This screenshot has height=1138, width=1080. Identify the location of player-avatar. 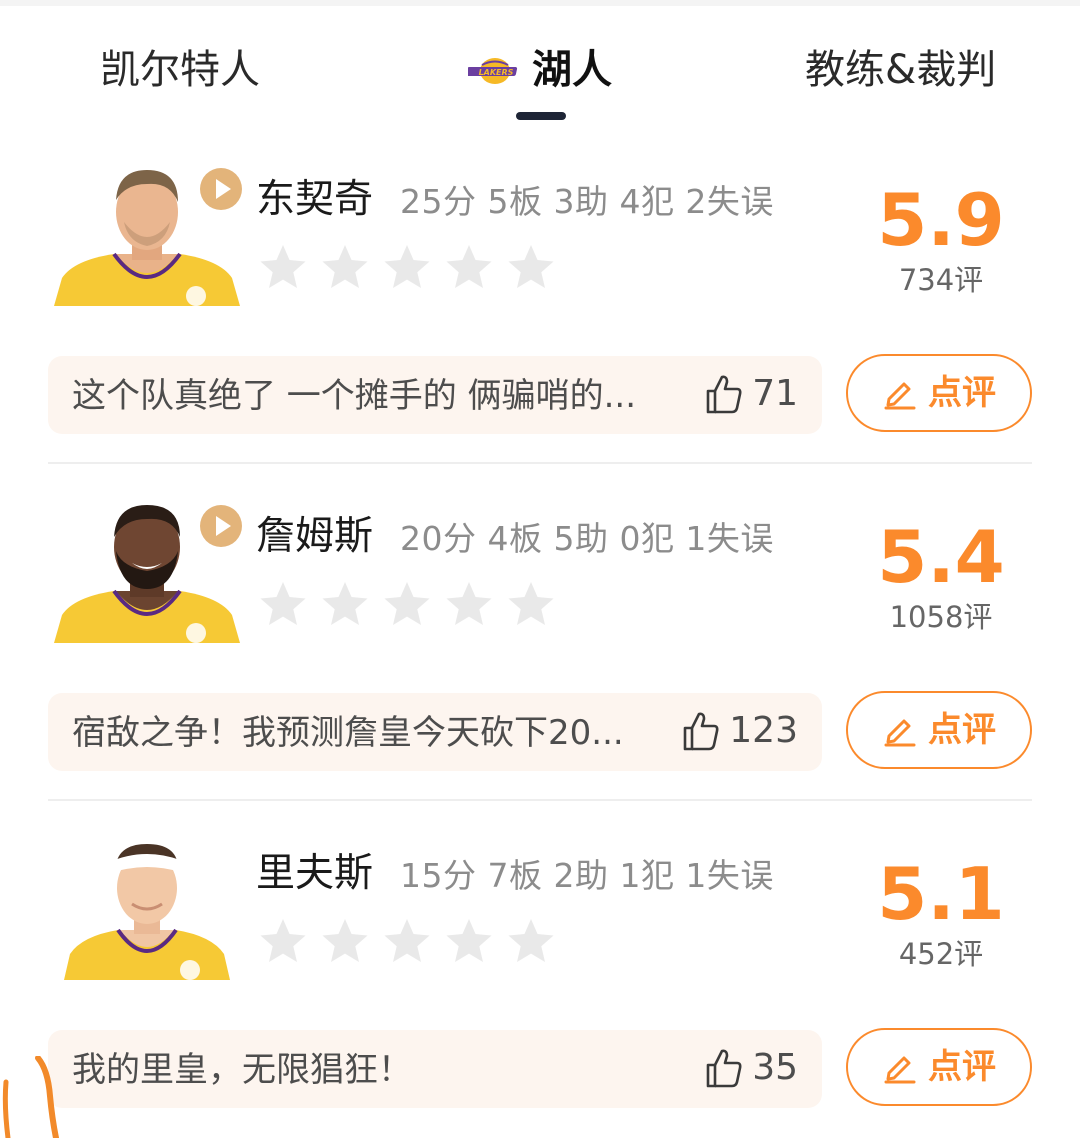
(147, 907).